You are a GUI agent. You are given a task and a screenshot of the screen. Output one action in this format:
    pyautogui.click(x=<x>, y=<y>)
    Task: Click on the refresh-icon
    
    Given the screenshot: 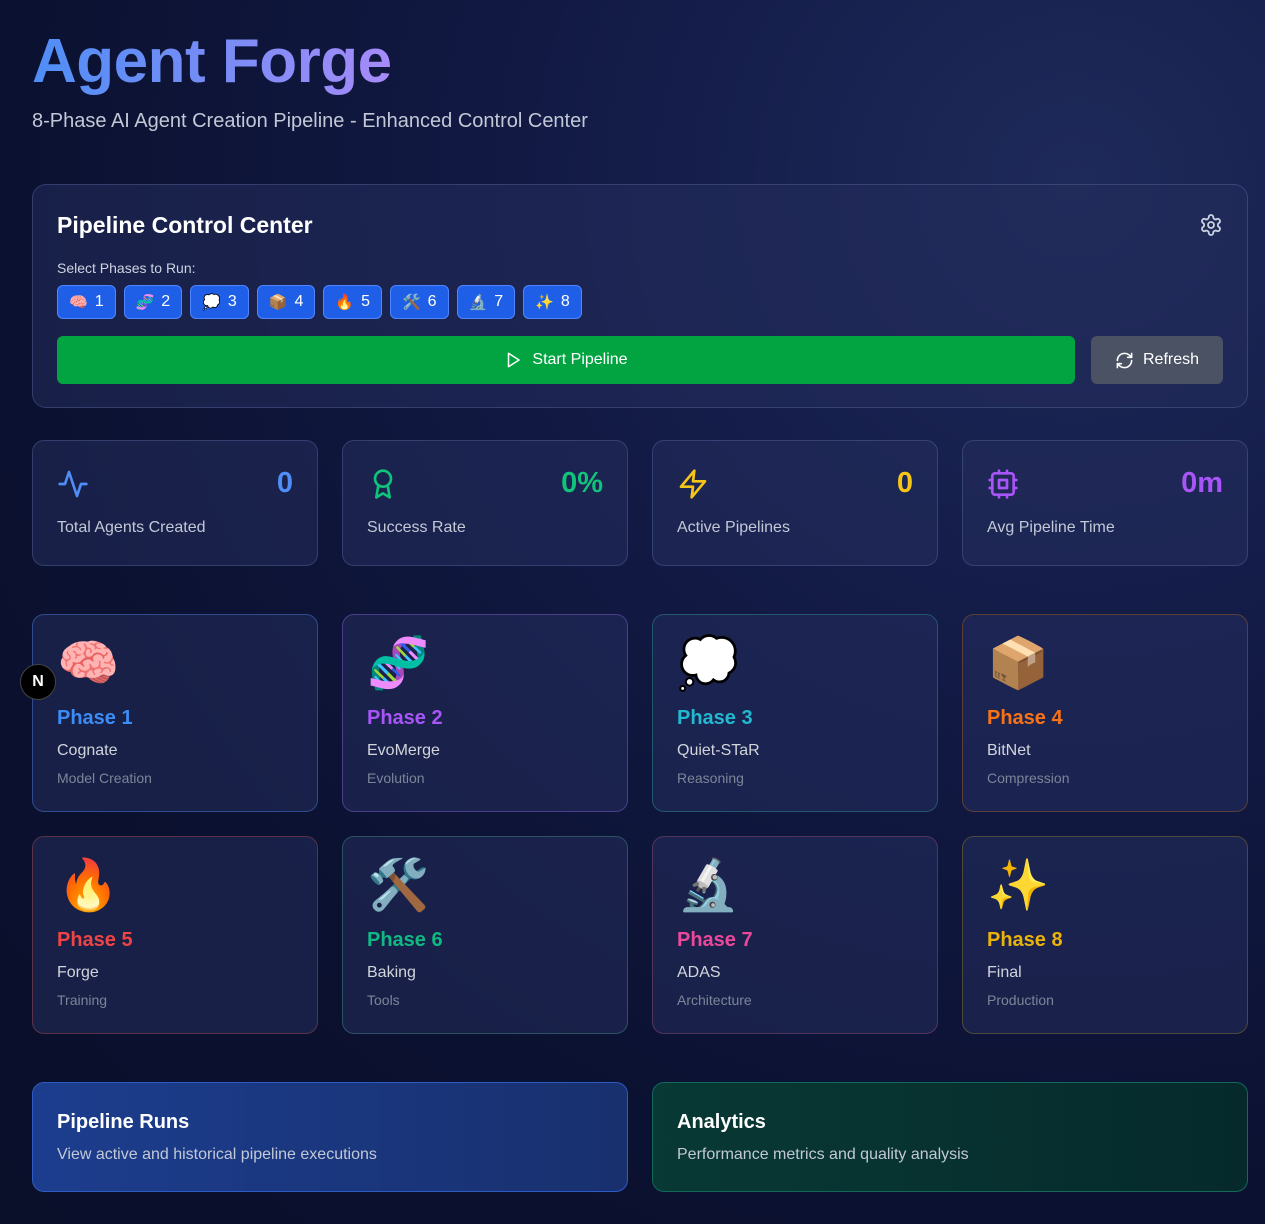 What is the action you would take?
    pyautogui.click(x=1124, y=360)
    